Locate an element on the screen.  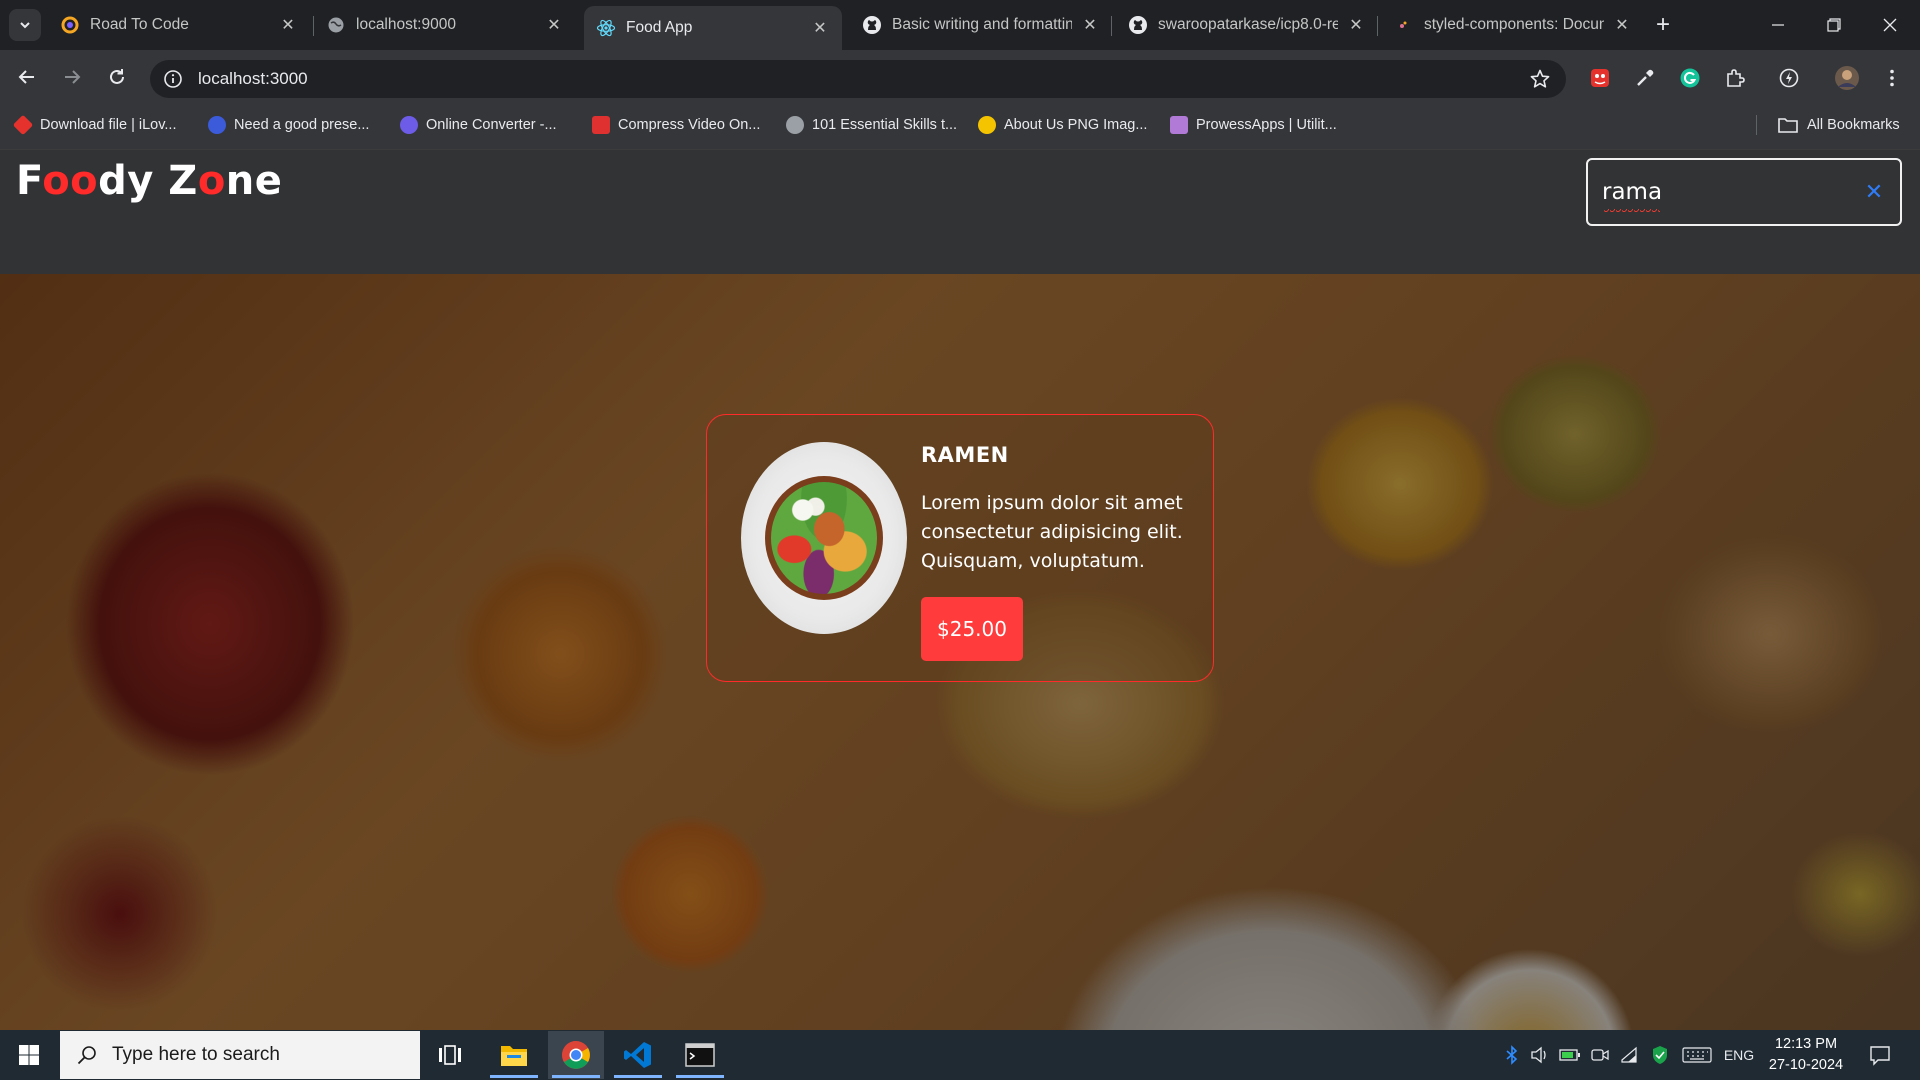
language-indicator: ENG is located at coordinates (1739, 1055).